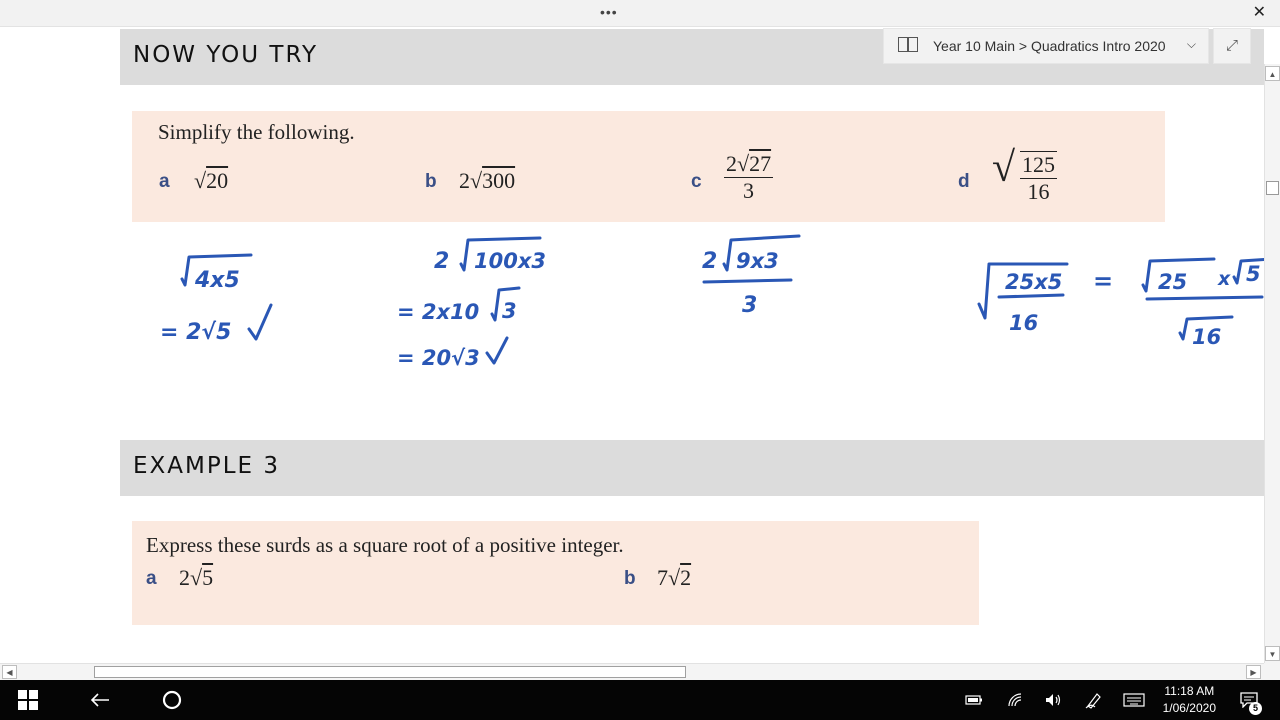  I want to click on taskbar-clock: 11:18 AM 1/06/2020, so click(1189, 700).